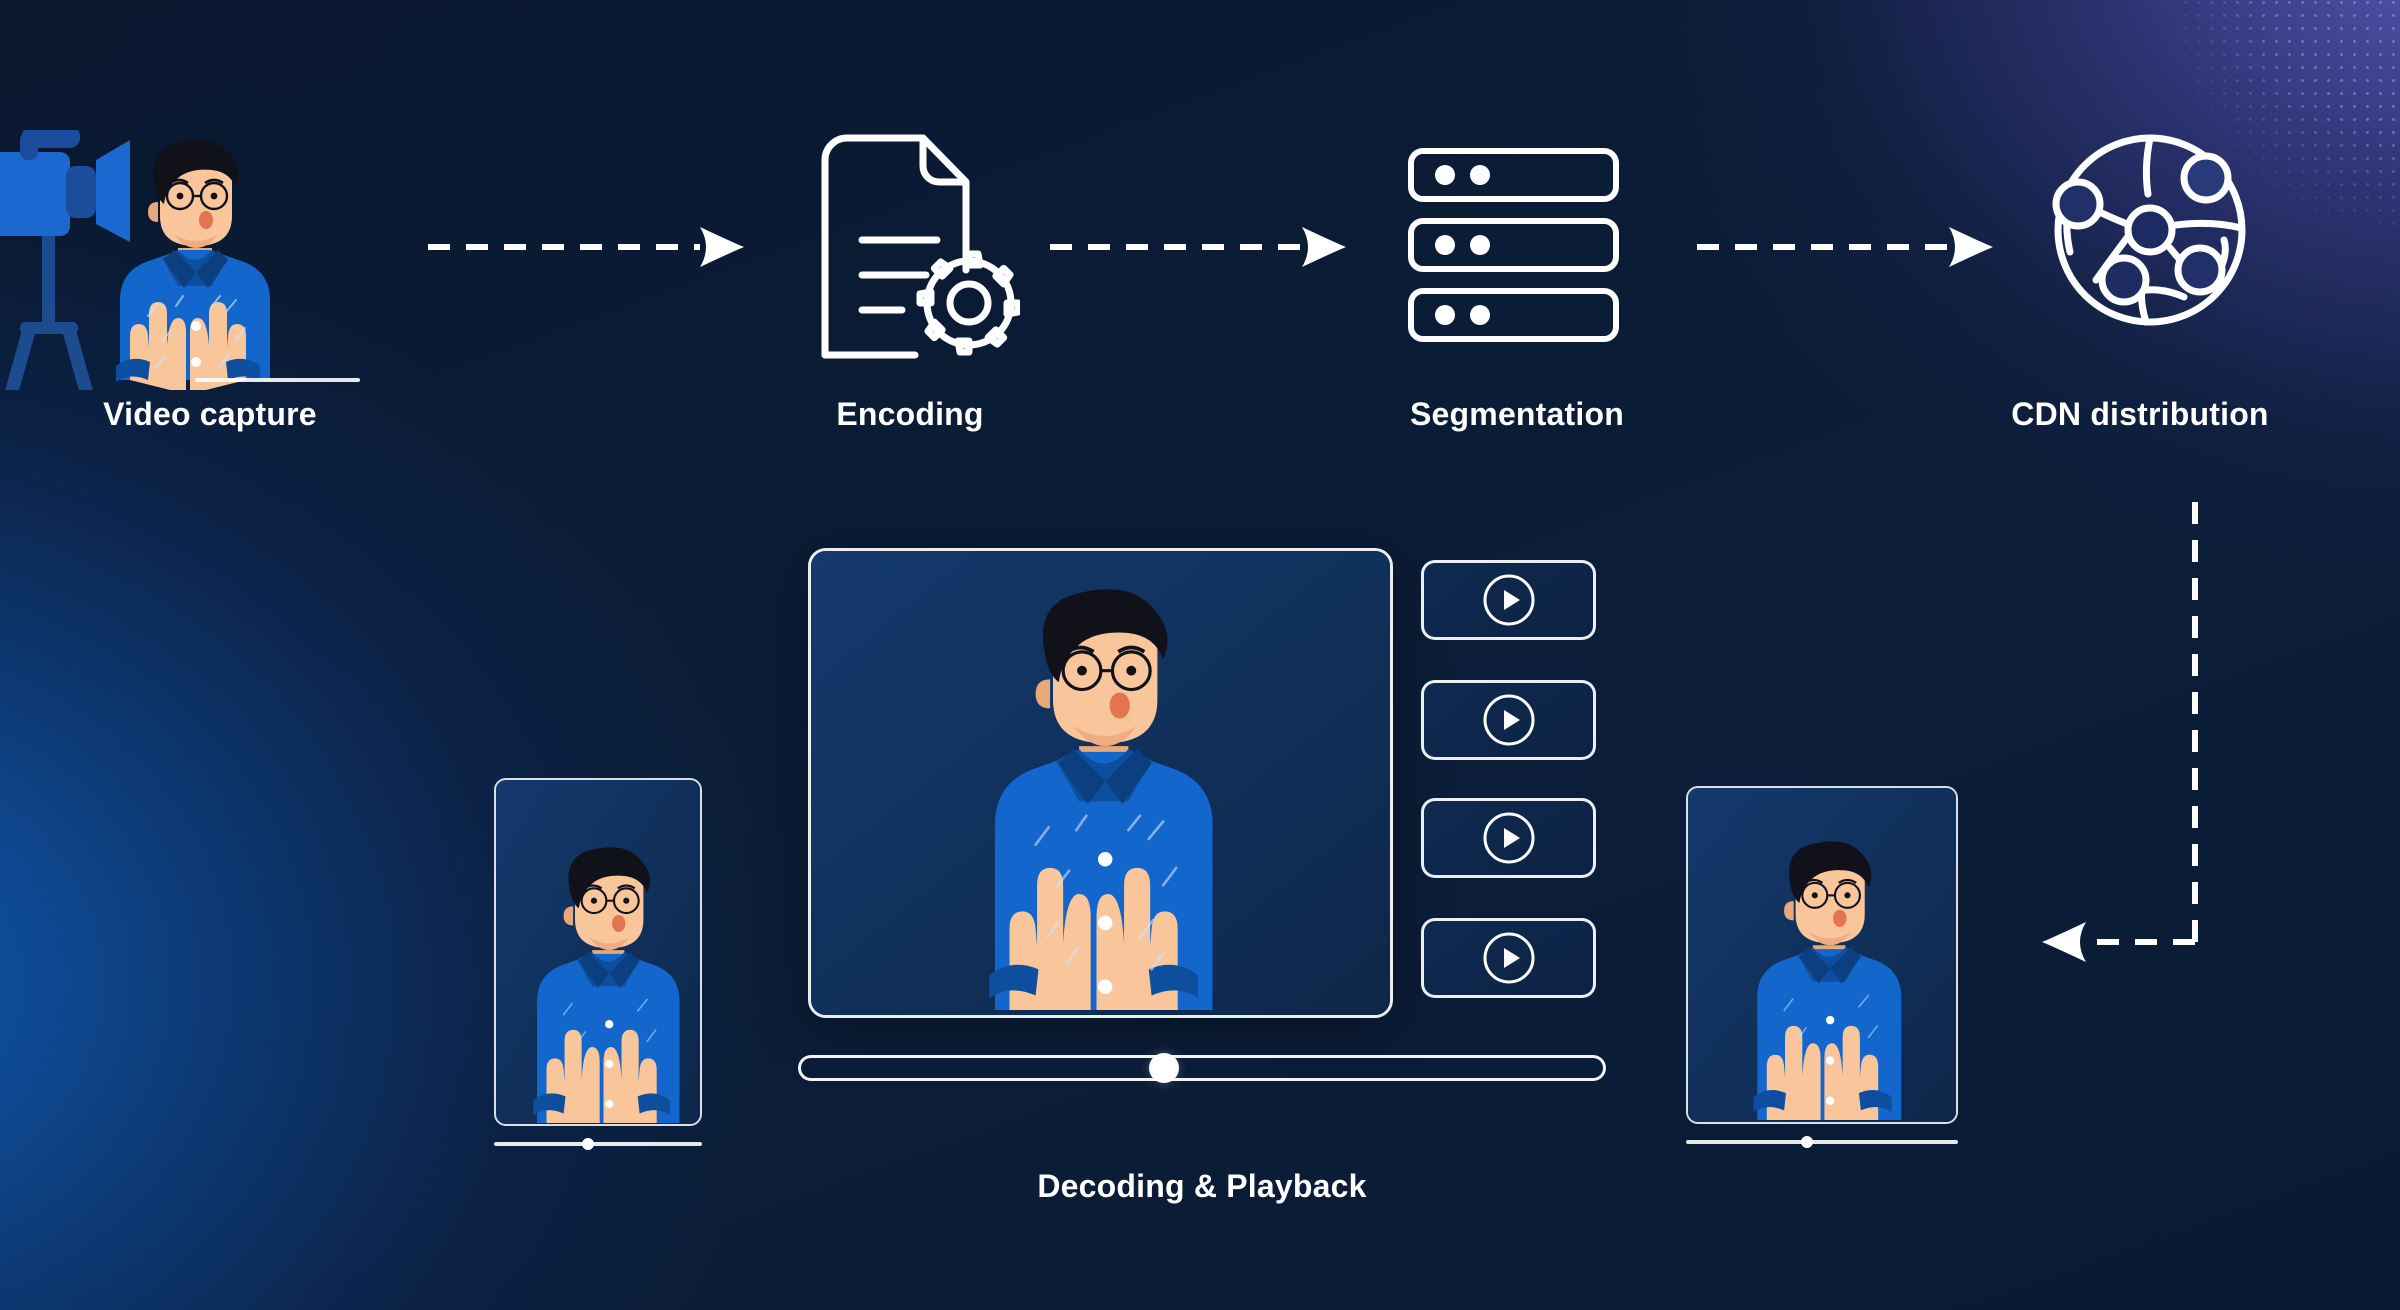 This screenshot has height=1310, width=2400. What do you see at coordinates (1164, 1068) in the screenshot?
I see `player-progress-knob` at bounding box center [1164, 1068].